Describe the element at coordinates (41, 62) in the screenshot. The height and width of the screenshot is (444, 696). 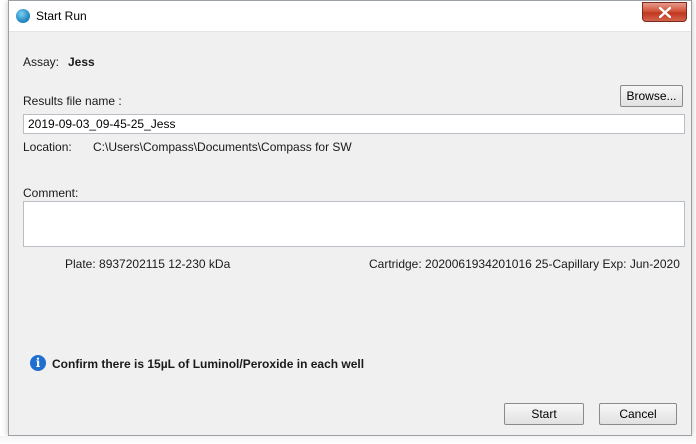
I see `assay-label: Assay:` at that location.